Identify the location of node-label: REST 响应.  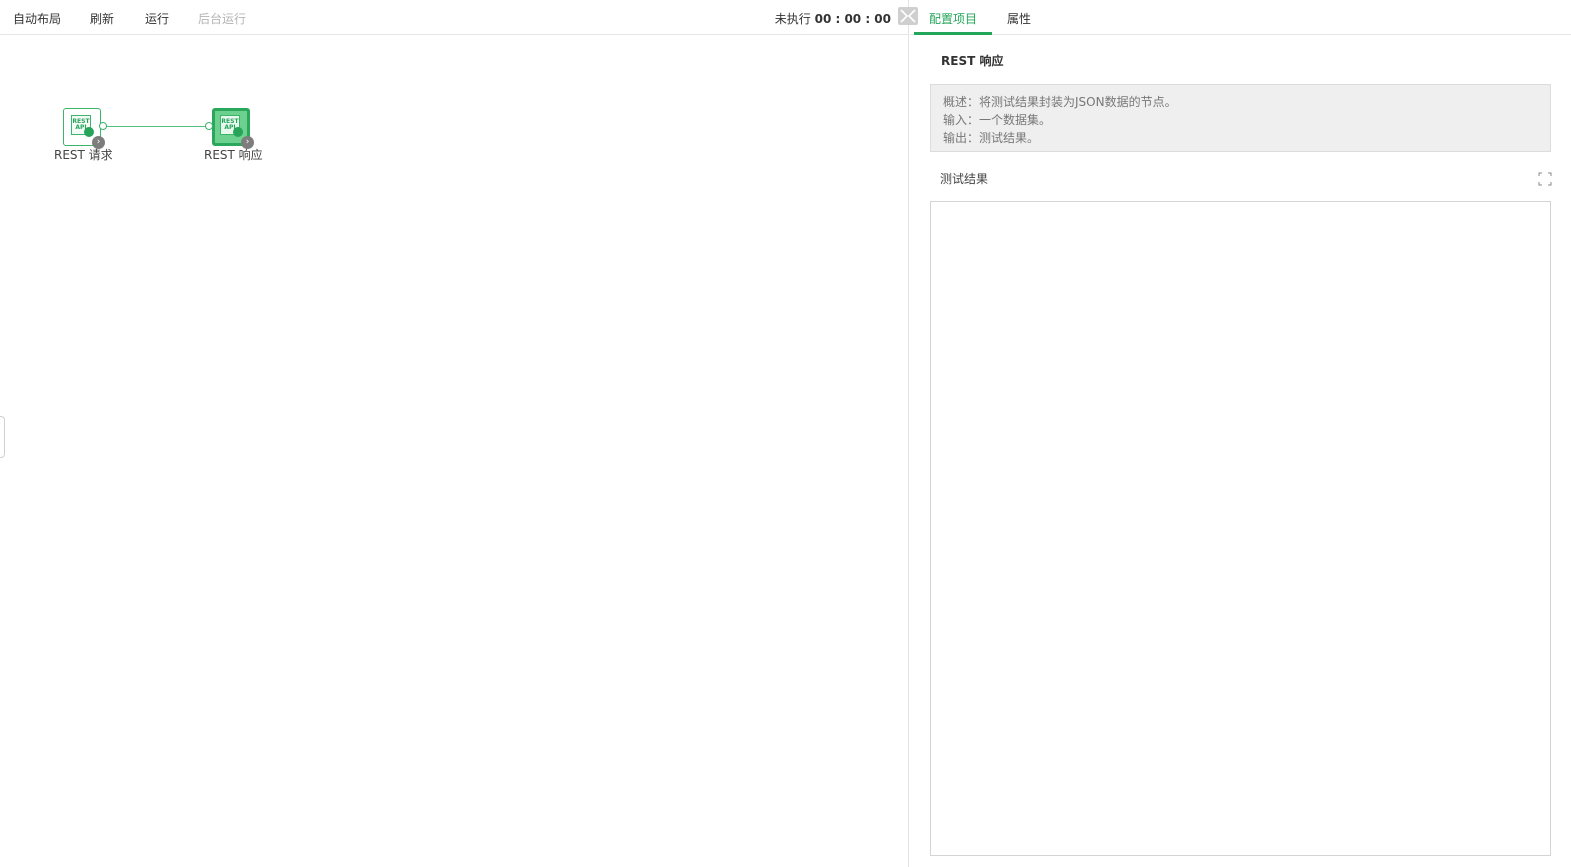
(233, 155).